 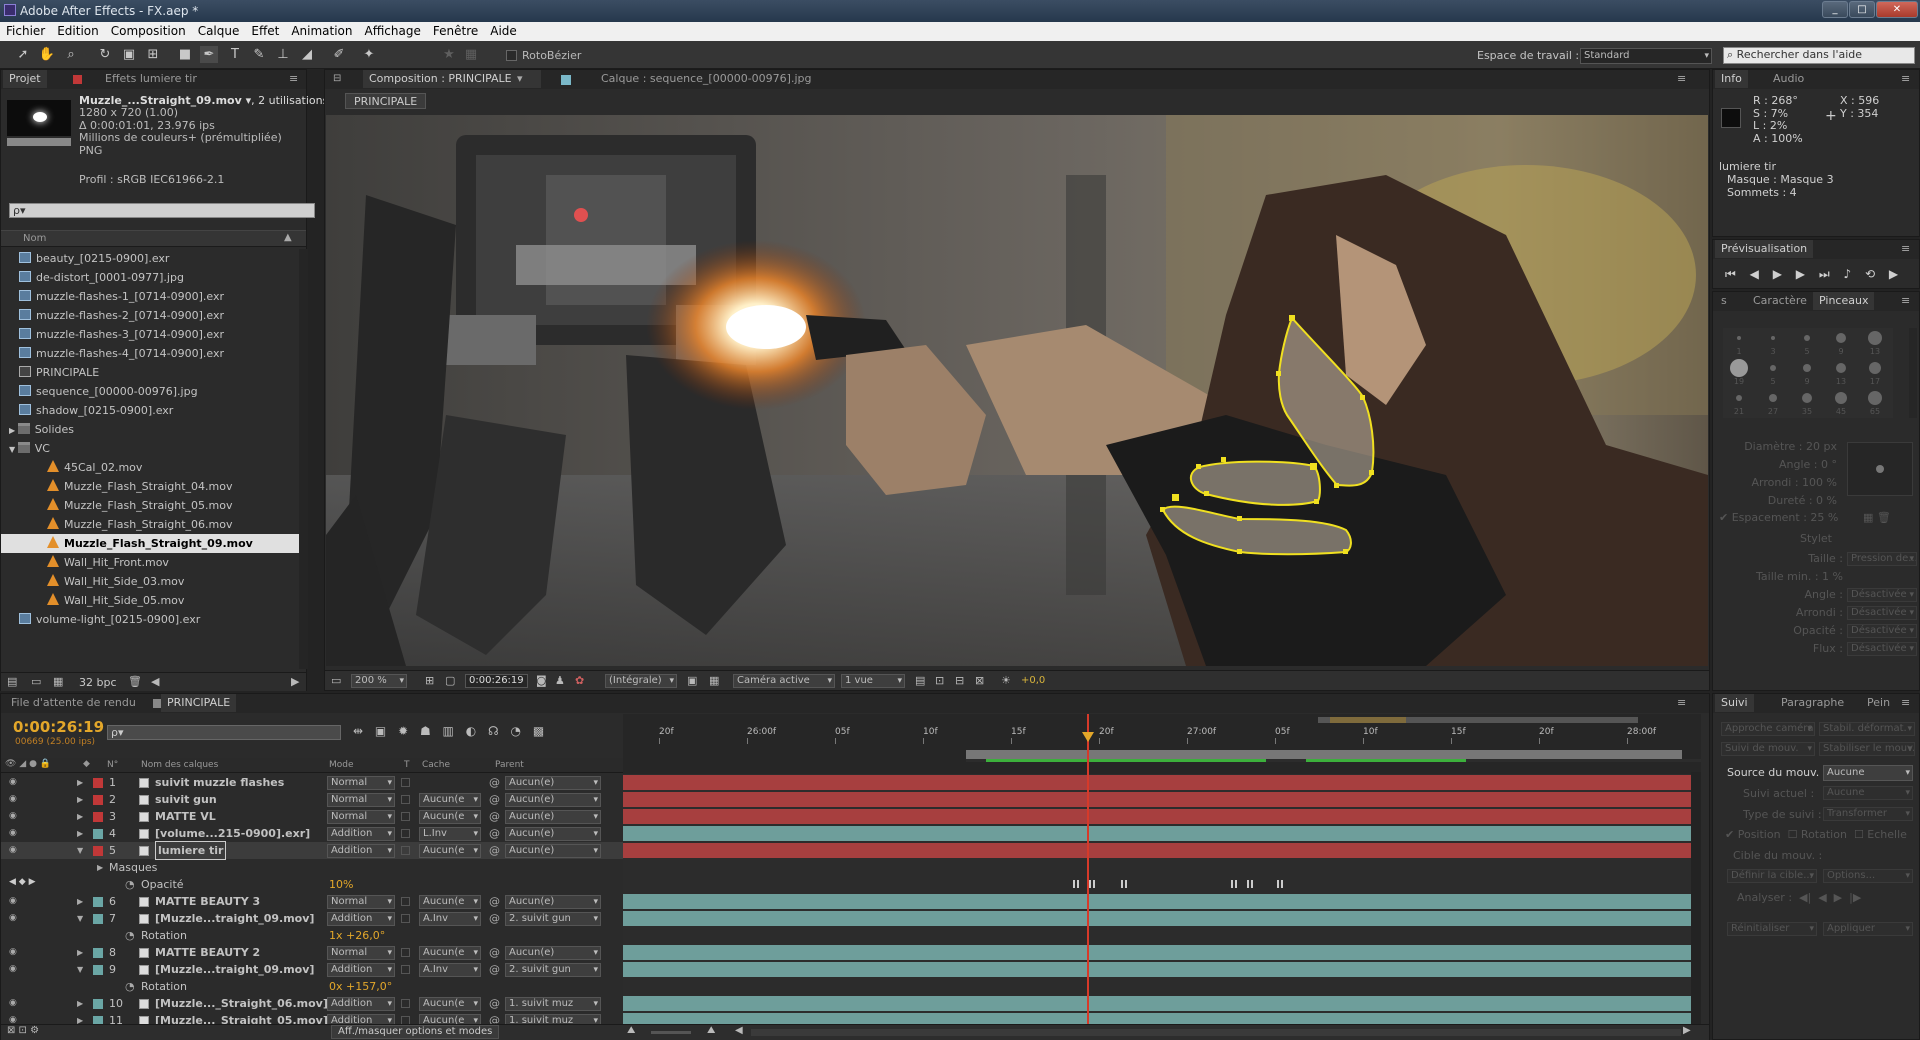 I want to click on brush-delete-icon: ▦ 🗑, so click(x=1877, y=517).